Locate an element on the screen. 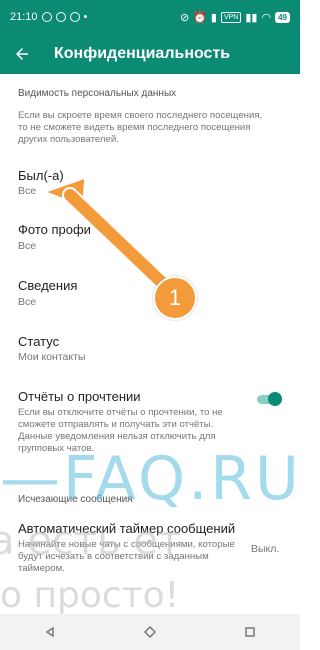 This screenshot has width=320, height=650. nav-bar is located at coordinates (150, 632).